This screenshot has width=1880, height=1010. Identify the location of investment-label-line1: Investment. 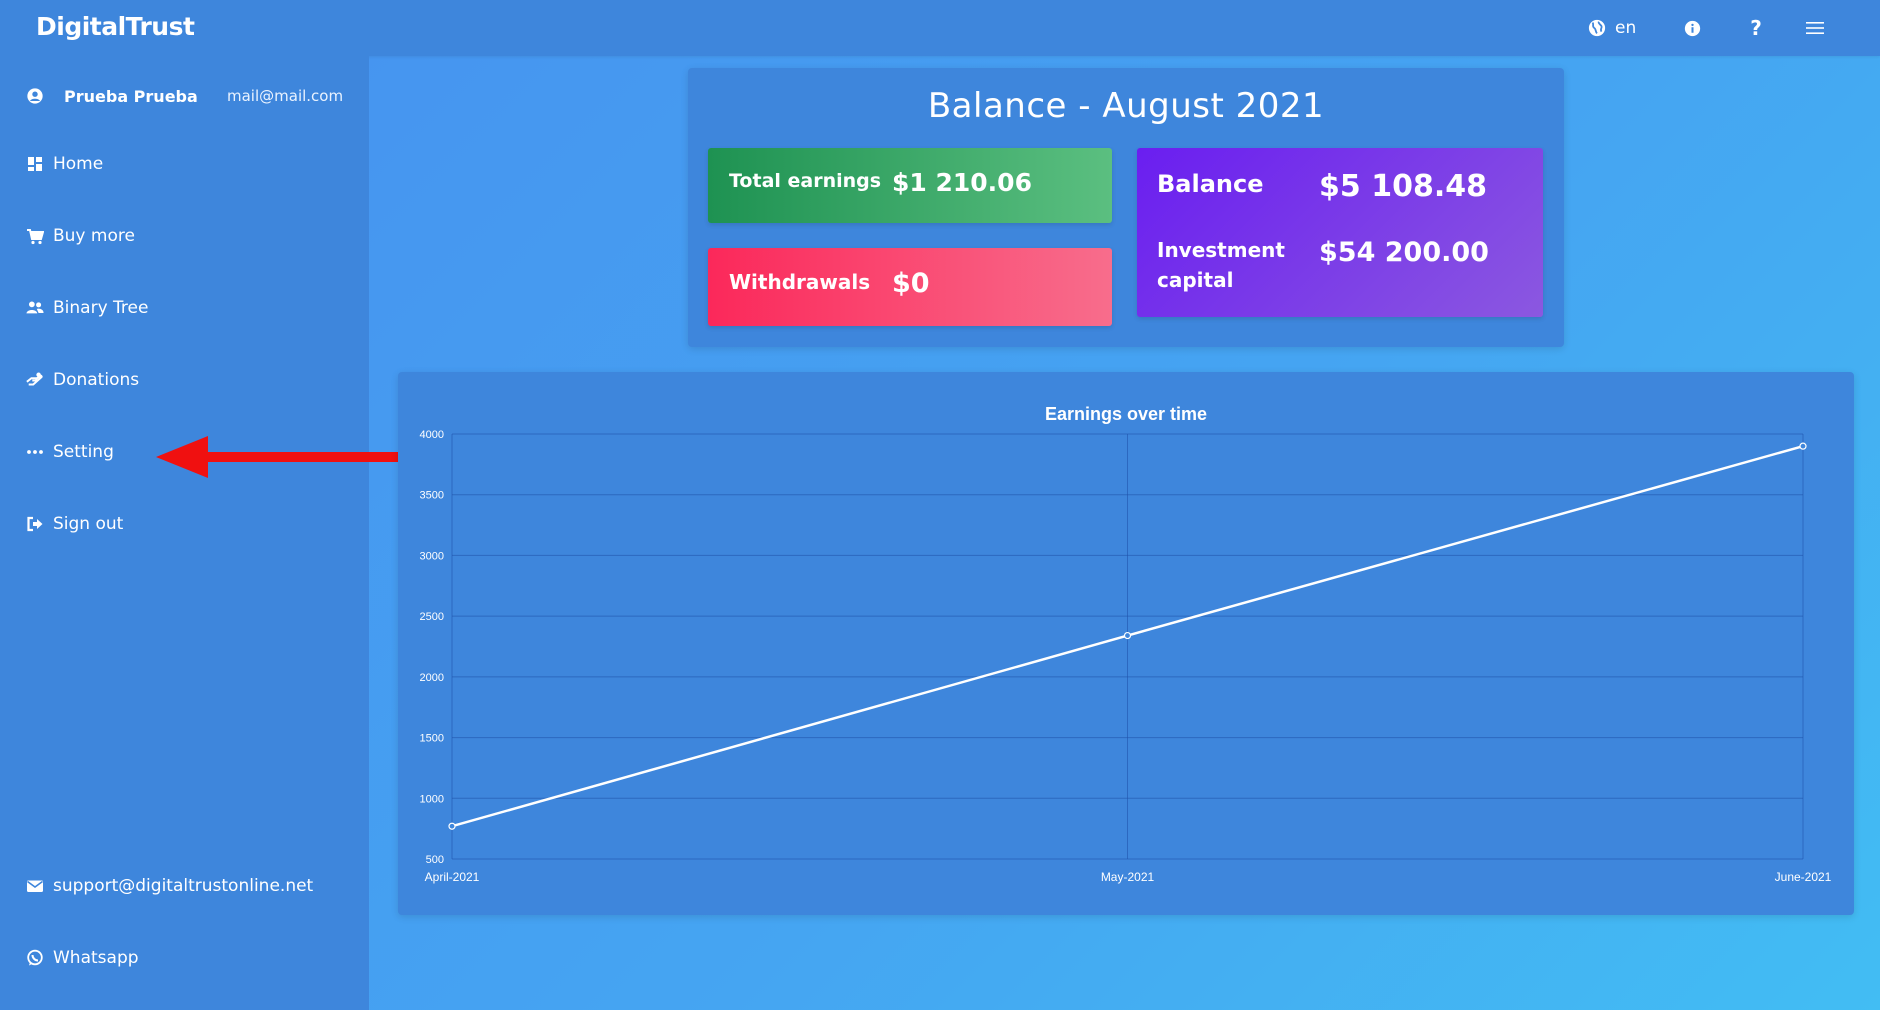
(1221, 250).